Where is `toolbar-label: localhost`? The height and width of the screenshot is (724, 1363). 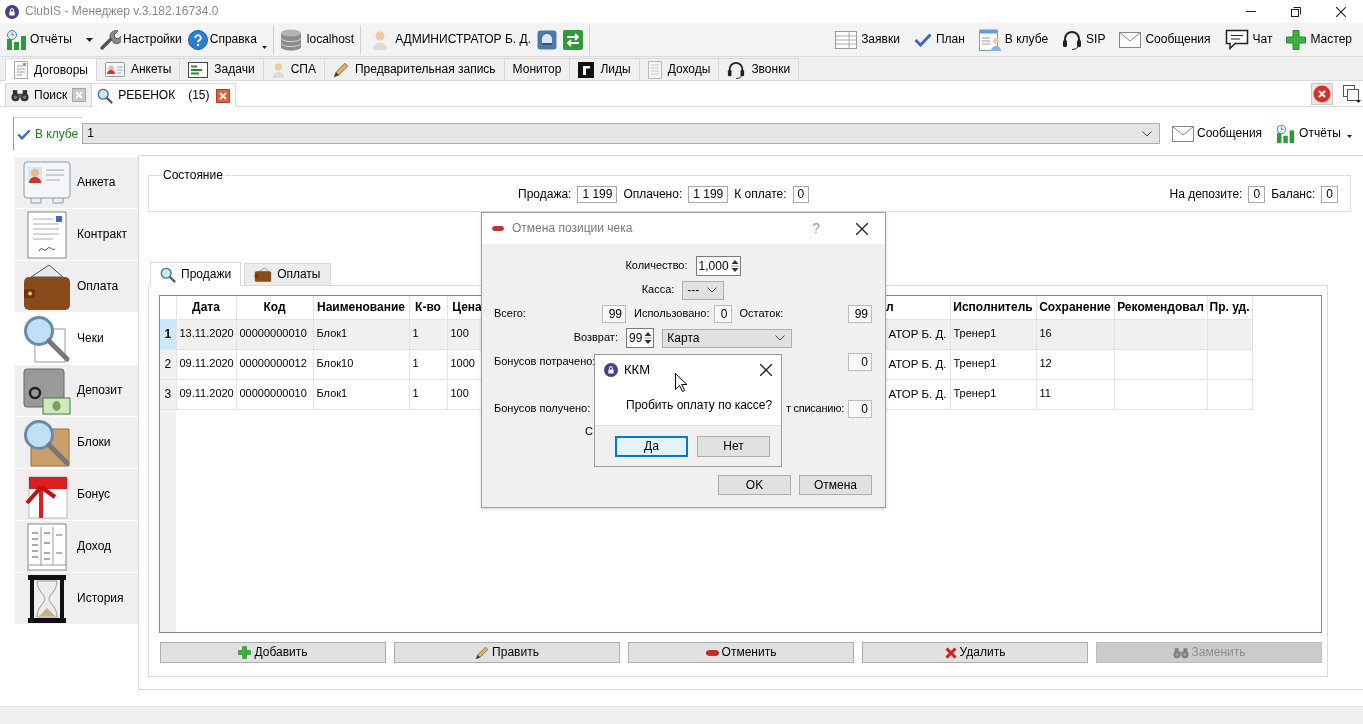
toolbar-label: localhost is located at coordinates (330, 39).